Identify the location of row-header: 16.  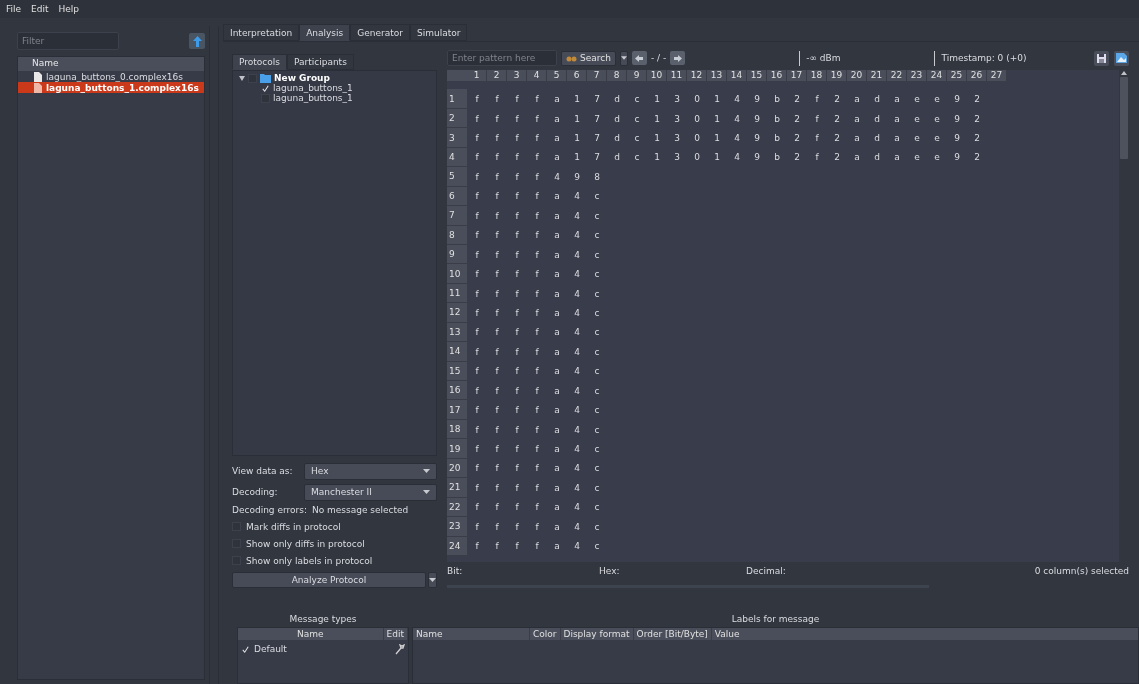
(457, 391).